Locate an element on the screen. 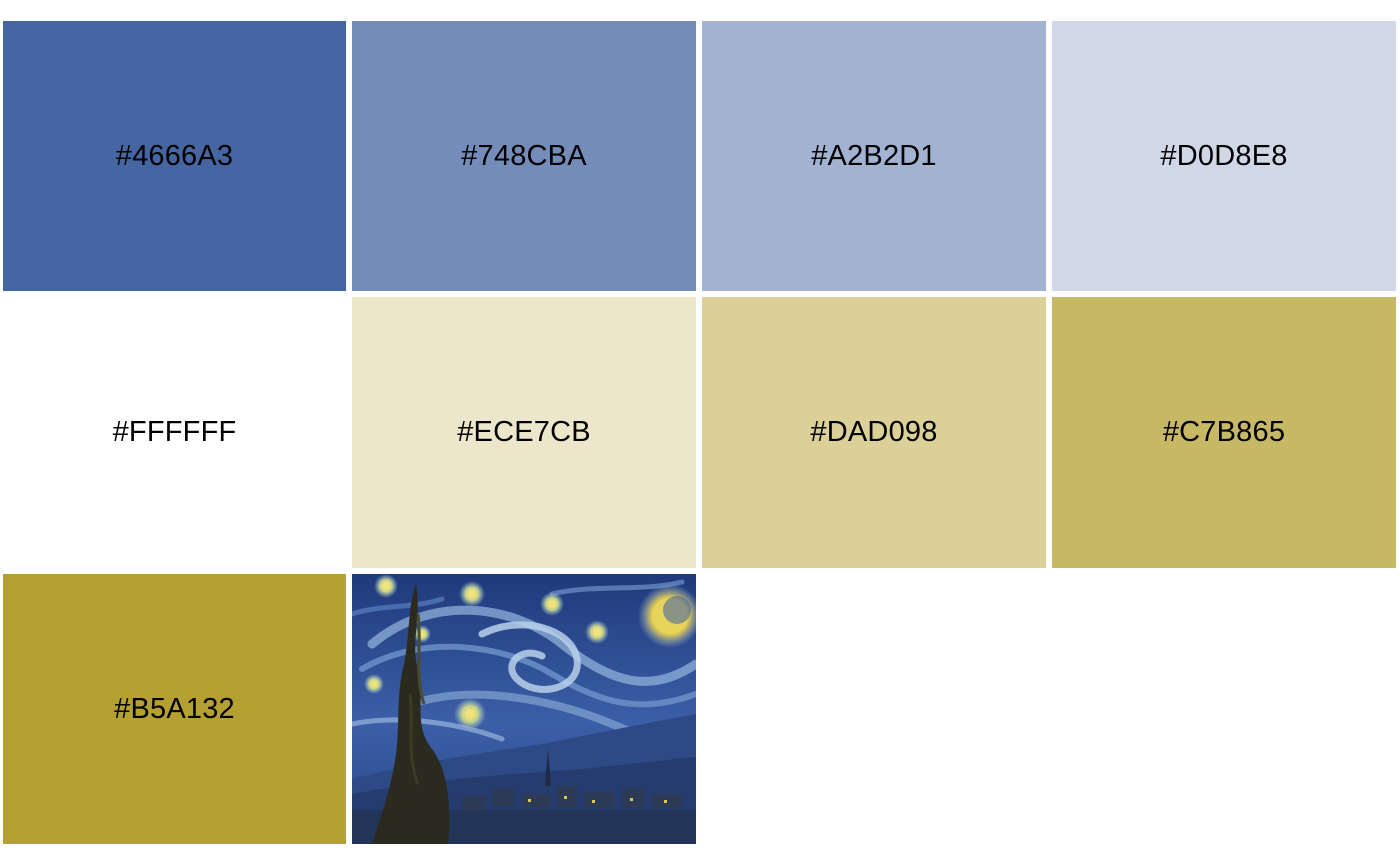  swatch-label: #A2B2D1 is located at coordinates (874, 155).